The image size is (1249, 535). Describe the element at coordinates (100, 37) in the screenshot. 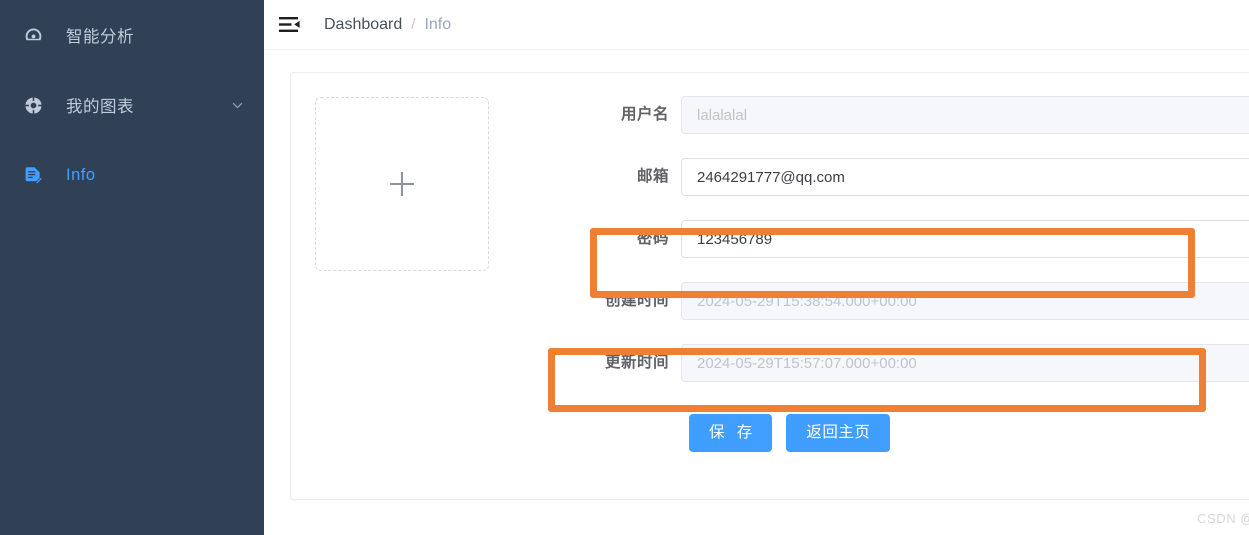

I see `sidebar-item-label: 智能分析` at that location.